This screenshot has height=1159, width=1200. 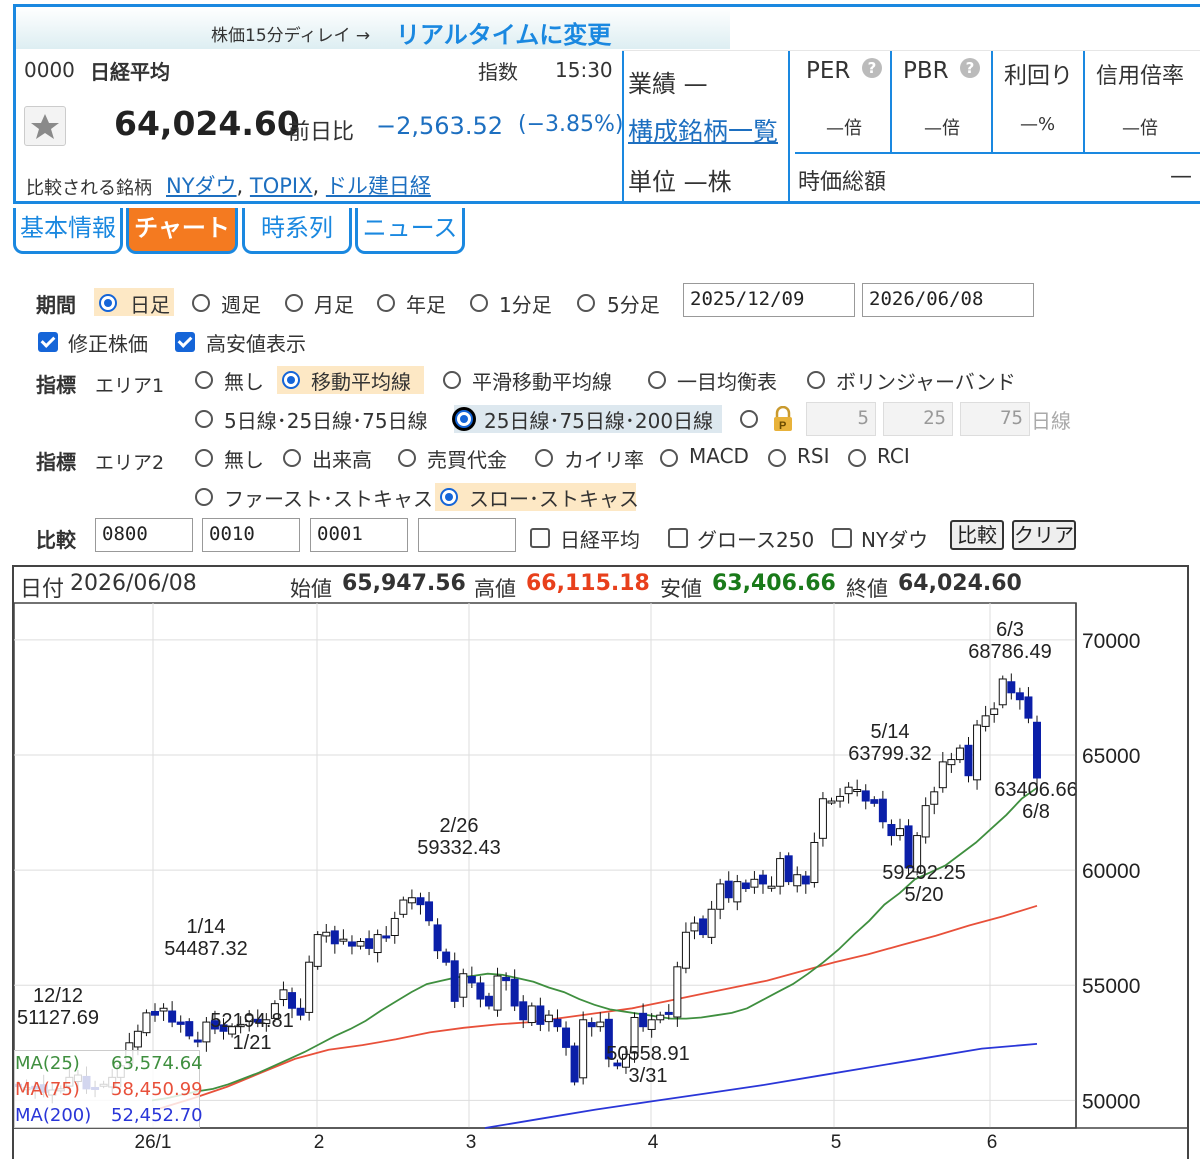 What do you see at coordinates (1035, 790) in the screenshot?
I see `annotation-value: 63406.66` at bounding box center [1035, 790].